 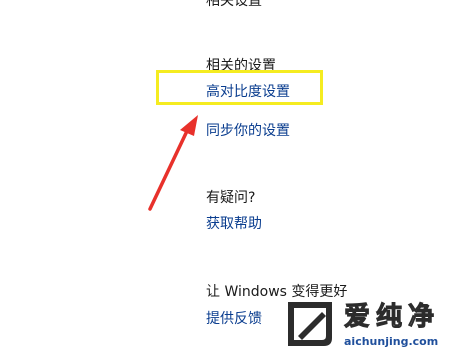 What do you see at coordinates (234, 223) in the screenshot?
I see `get-help-link: 获取帮助` at bounding box center [234, 223].